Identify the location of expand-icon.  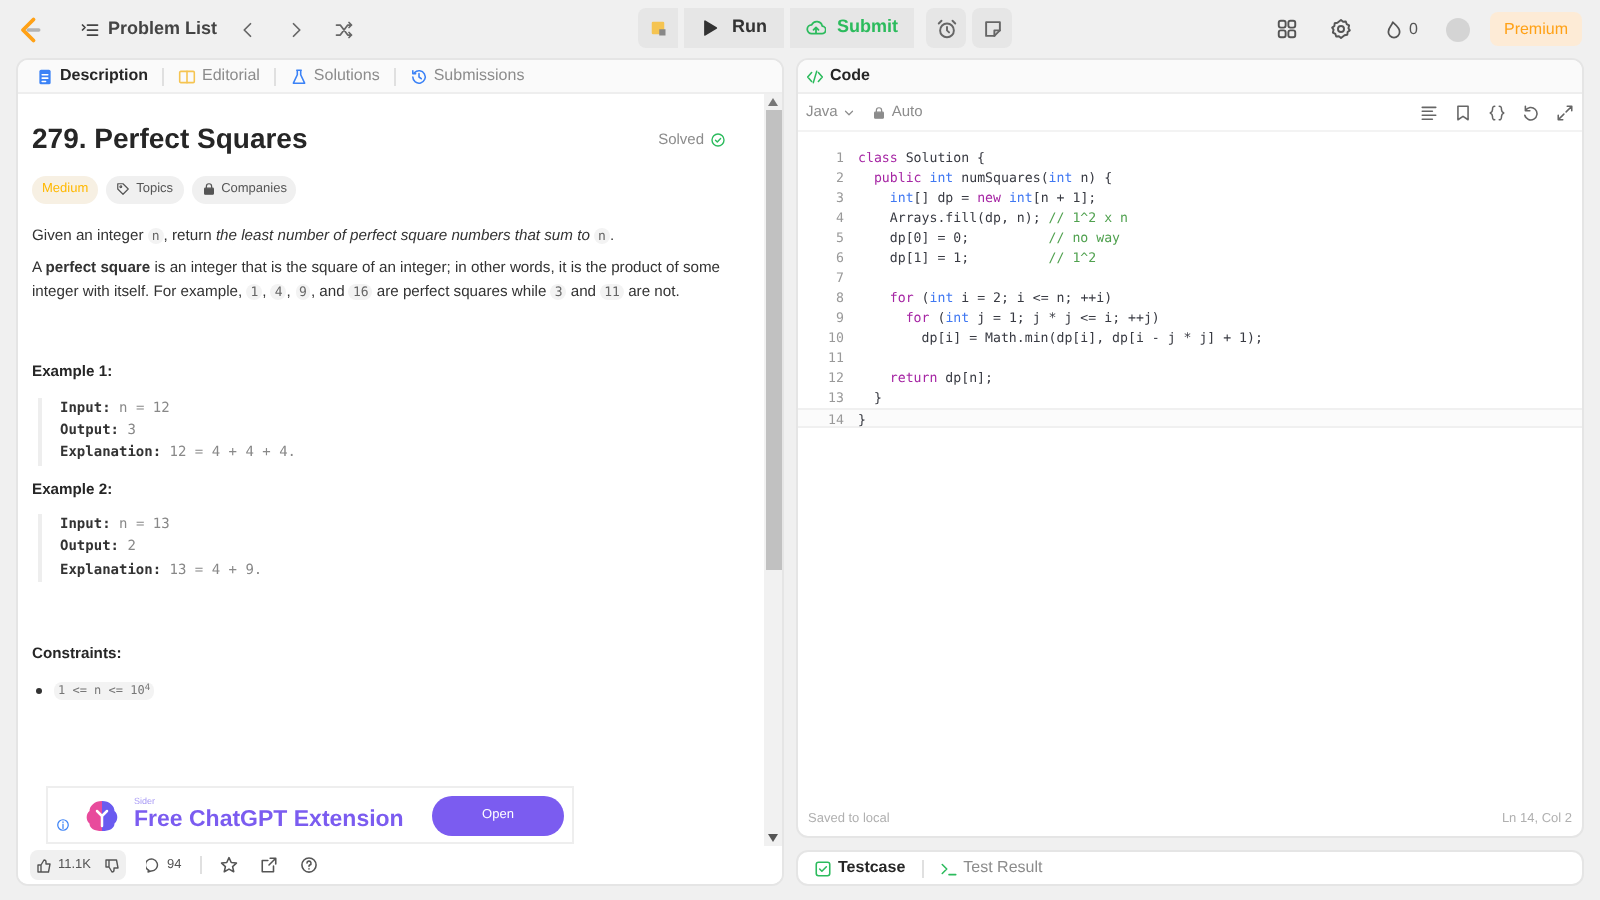
(1565, 112).